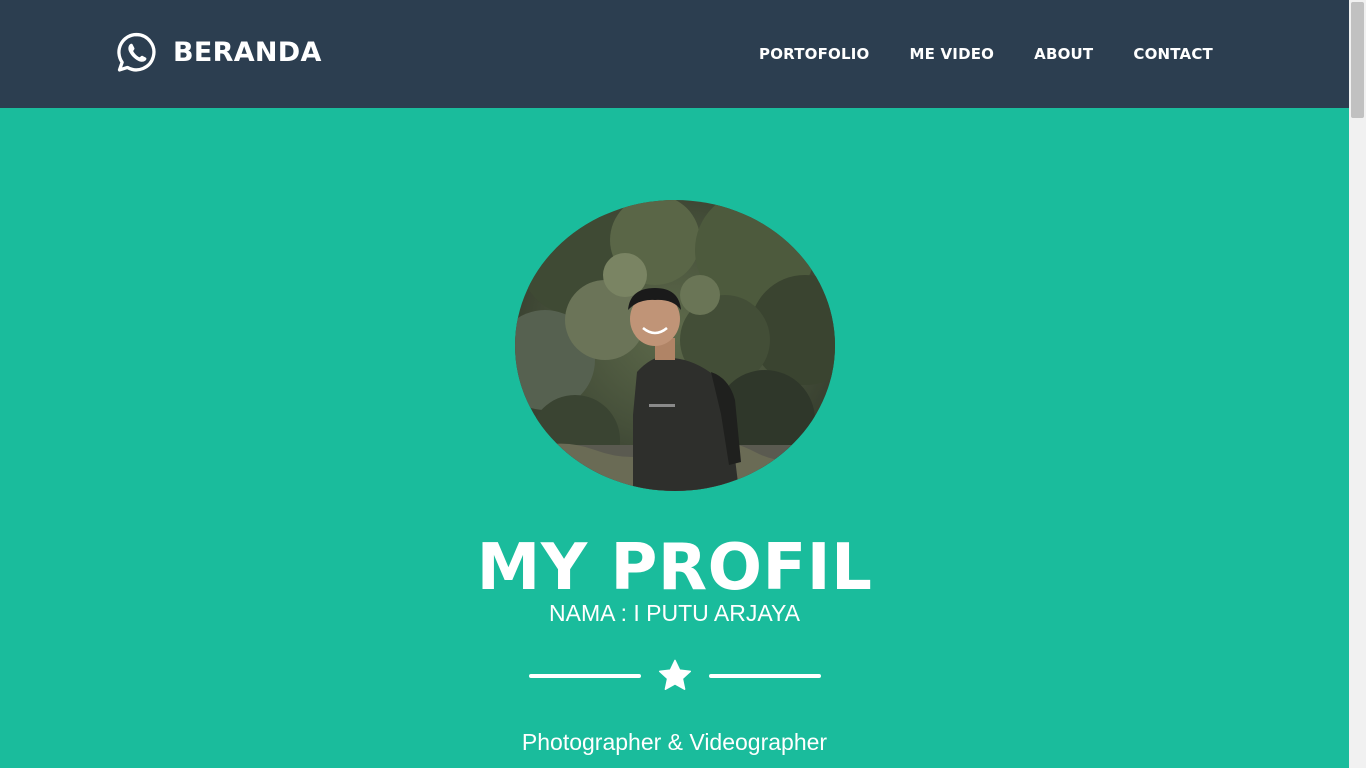 This screenshot has width=1366, height=768. I want to click on profile-photo, so click(675, 345).